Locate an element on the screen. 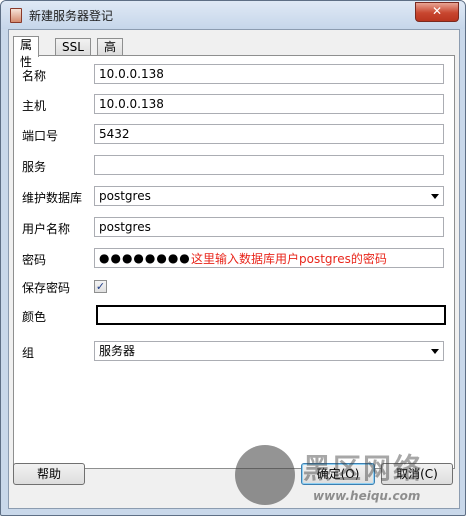 The image size is (466, 516). group-value: 服务器 is located at coordinates (117, 351).